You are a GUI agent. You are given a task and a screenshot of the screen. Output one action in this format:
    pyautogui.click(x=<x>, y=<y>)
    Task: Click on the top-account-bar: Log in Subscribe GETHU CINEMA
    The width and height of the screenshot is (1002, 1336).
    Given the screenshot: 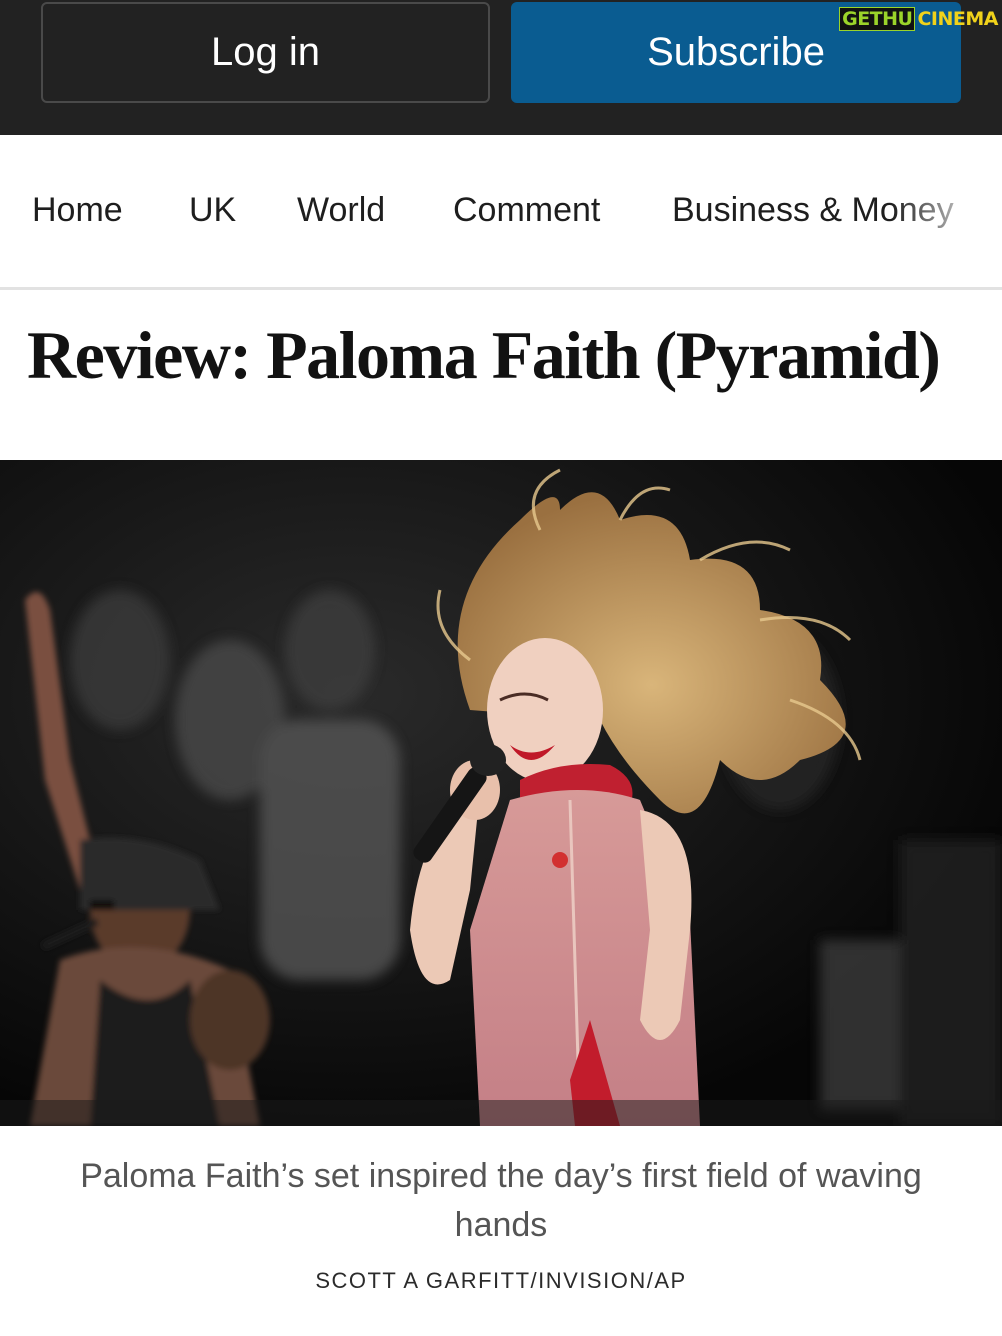 What is the action you would take?
    pyautogui.click(x=501, y=67)
    